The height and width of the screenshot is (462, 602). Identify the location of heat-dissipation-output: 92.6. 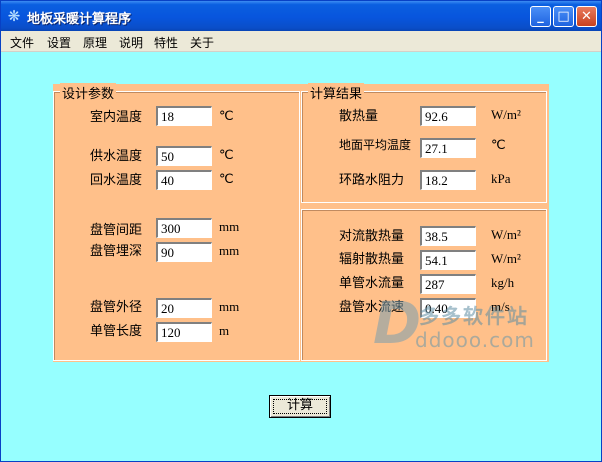
(448, 116).